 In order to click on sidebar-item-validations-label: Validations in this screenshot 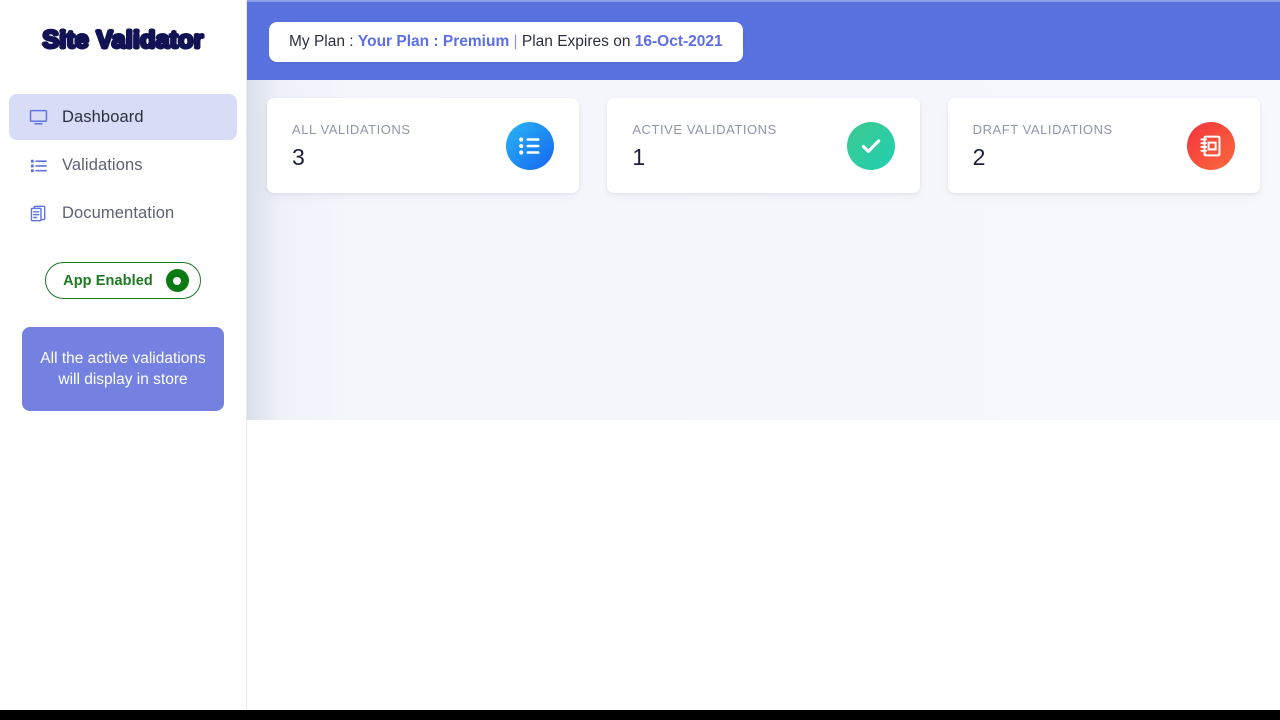, I will do `click(102, 164)`.